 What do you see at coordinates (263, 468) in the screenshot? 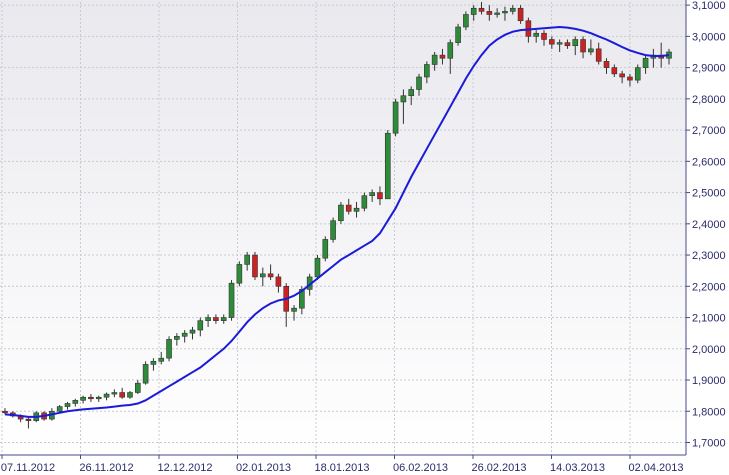
I see `x-tick-label: 02.01.2013` at bounding box center [263, 468].